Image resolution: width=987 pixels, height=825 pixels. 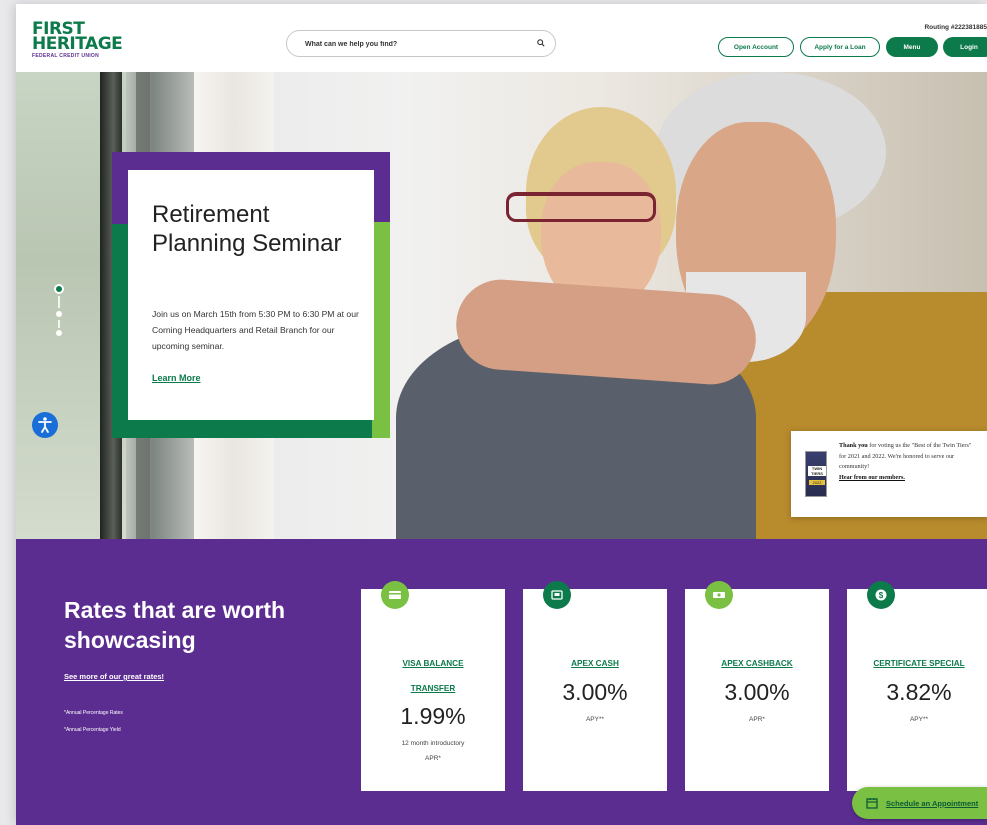 I want to click on visa-balance-transfer-link: VISA BALANCE TRANSFER, so click(x=433, y=676).